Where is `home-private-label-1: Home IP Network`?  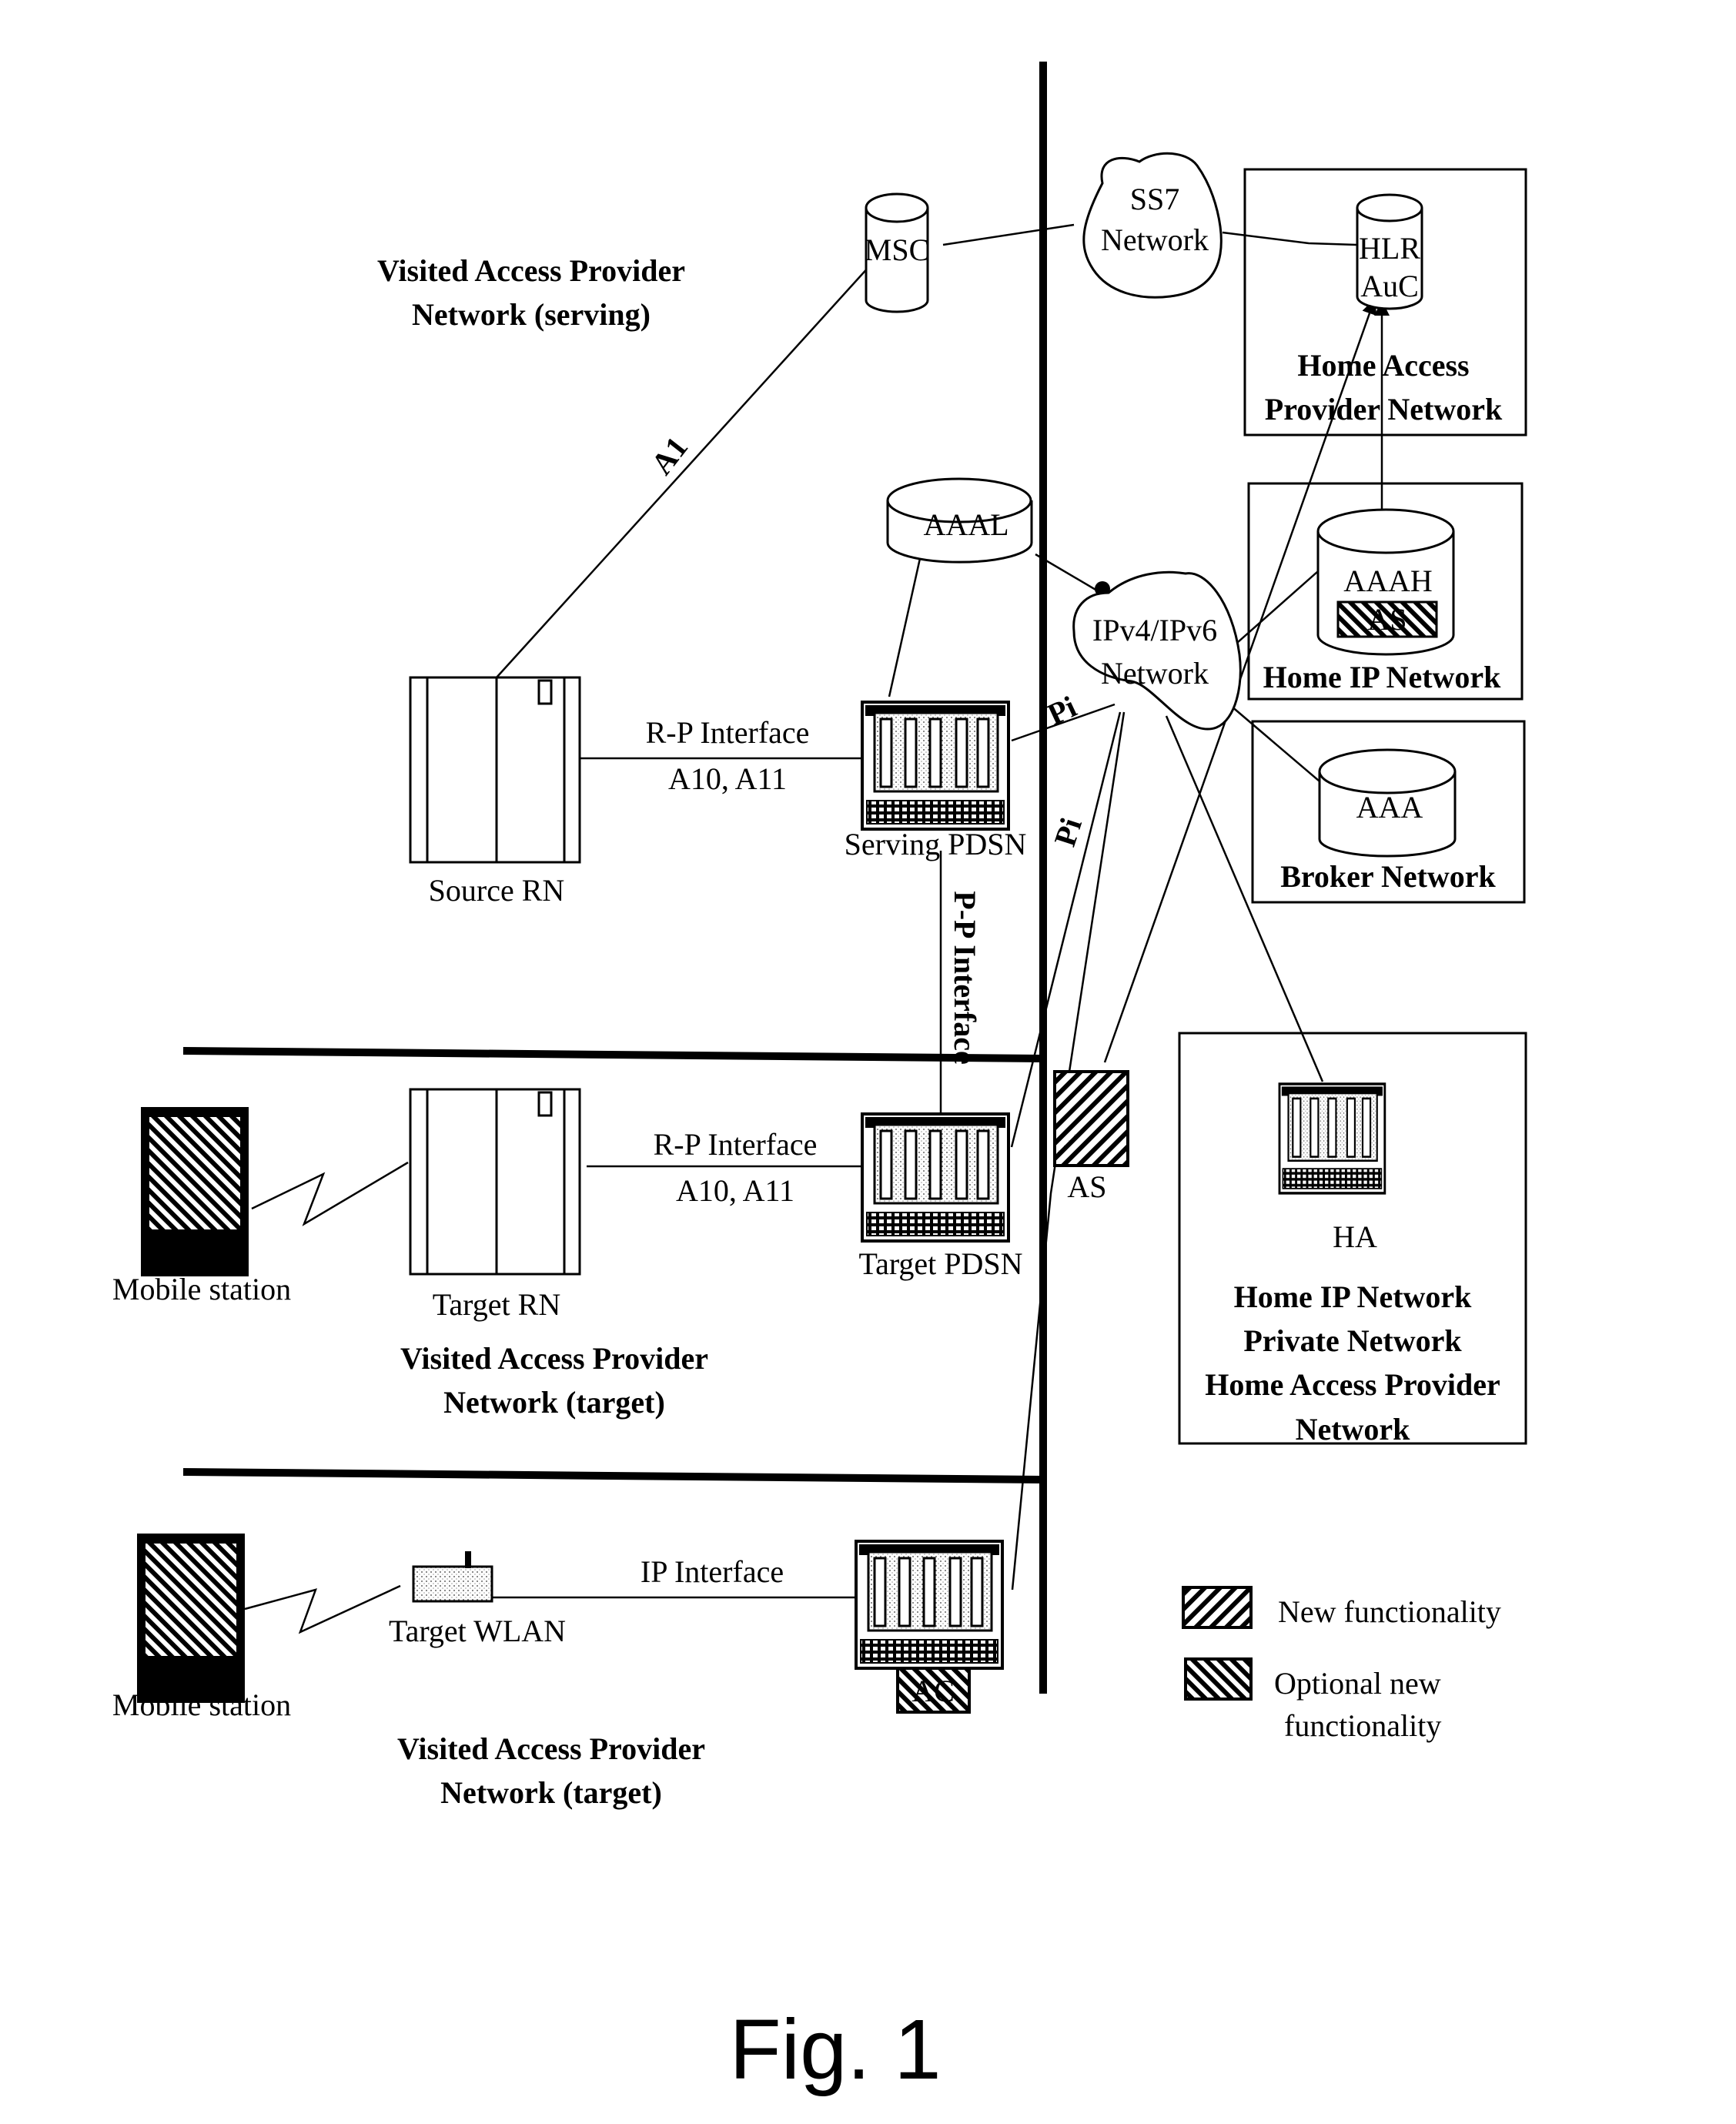
home-private-label-1: Home IP Network is located at coordinates (1353, 1296).